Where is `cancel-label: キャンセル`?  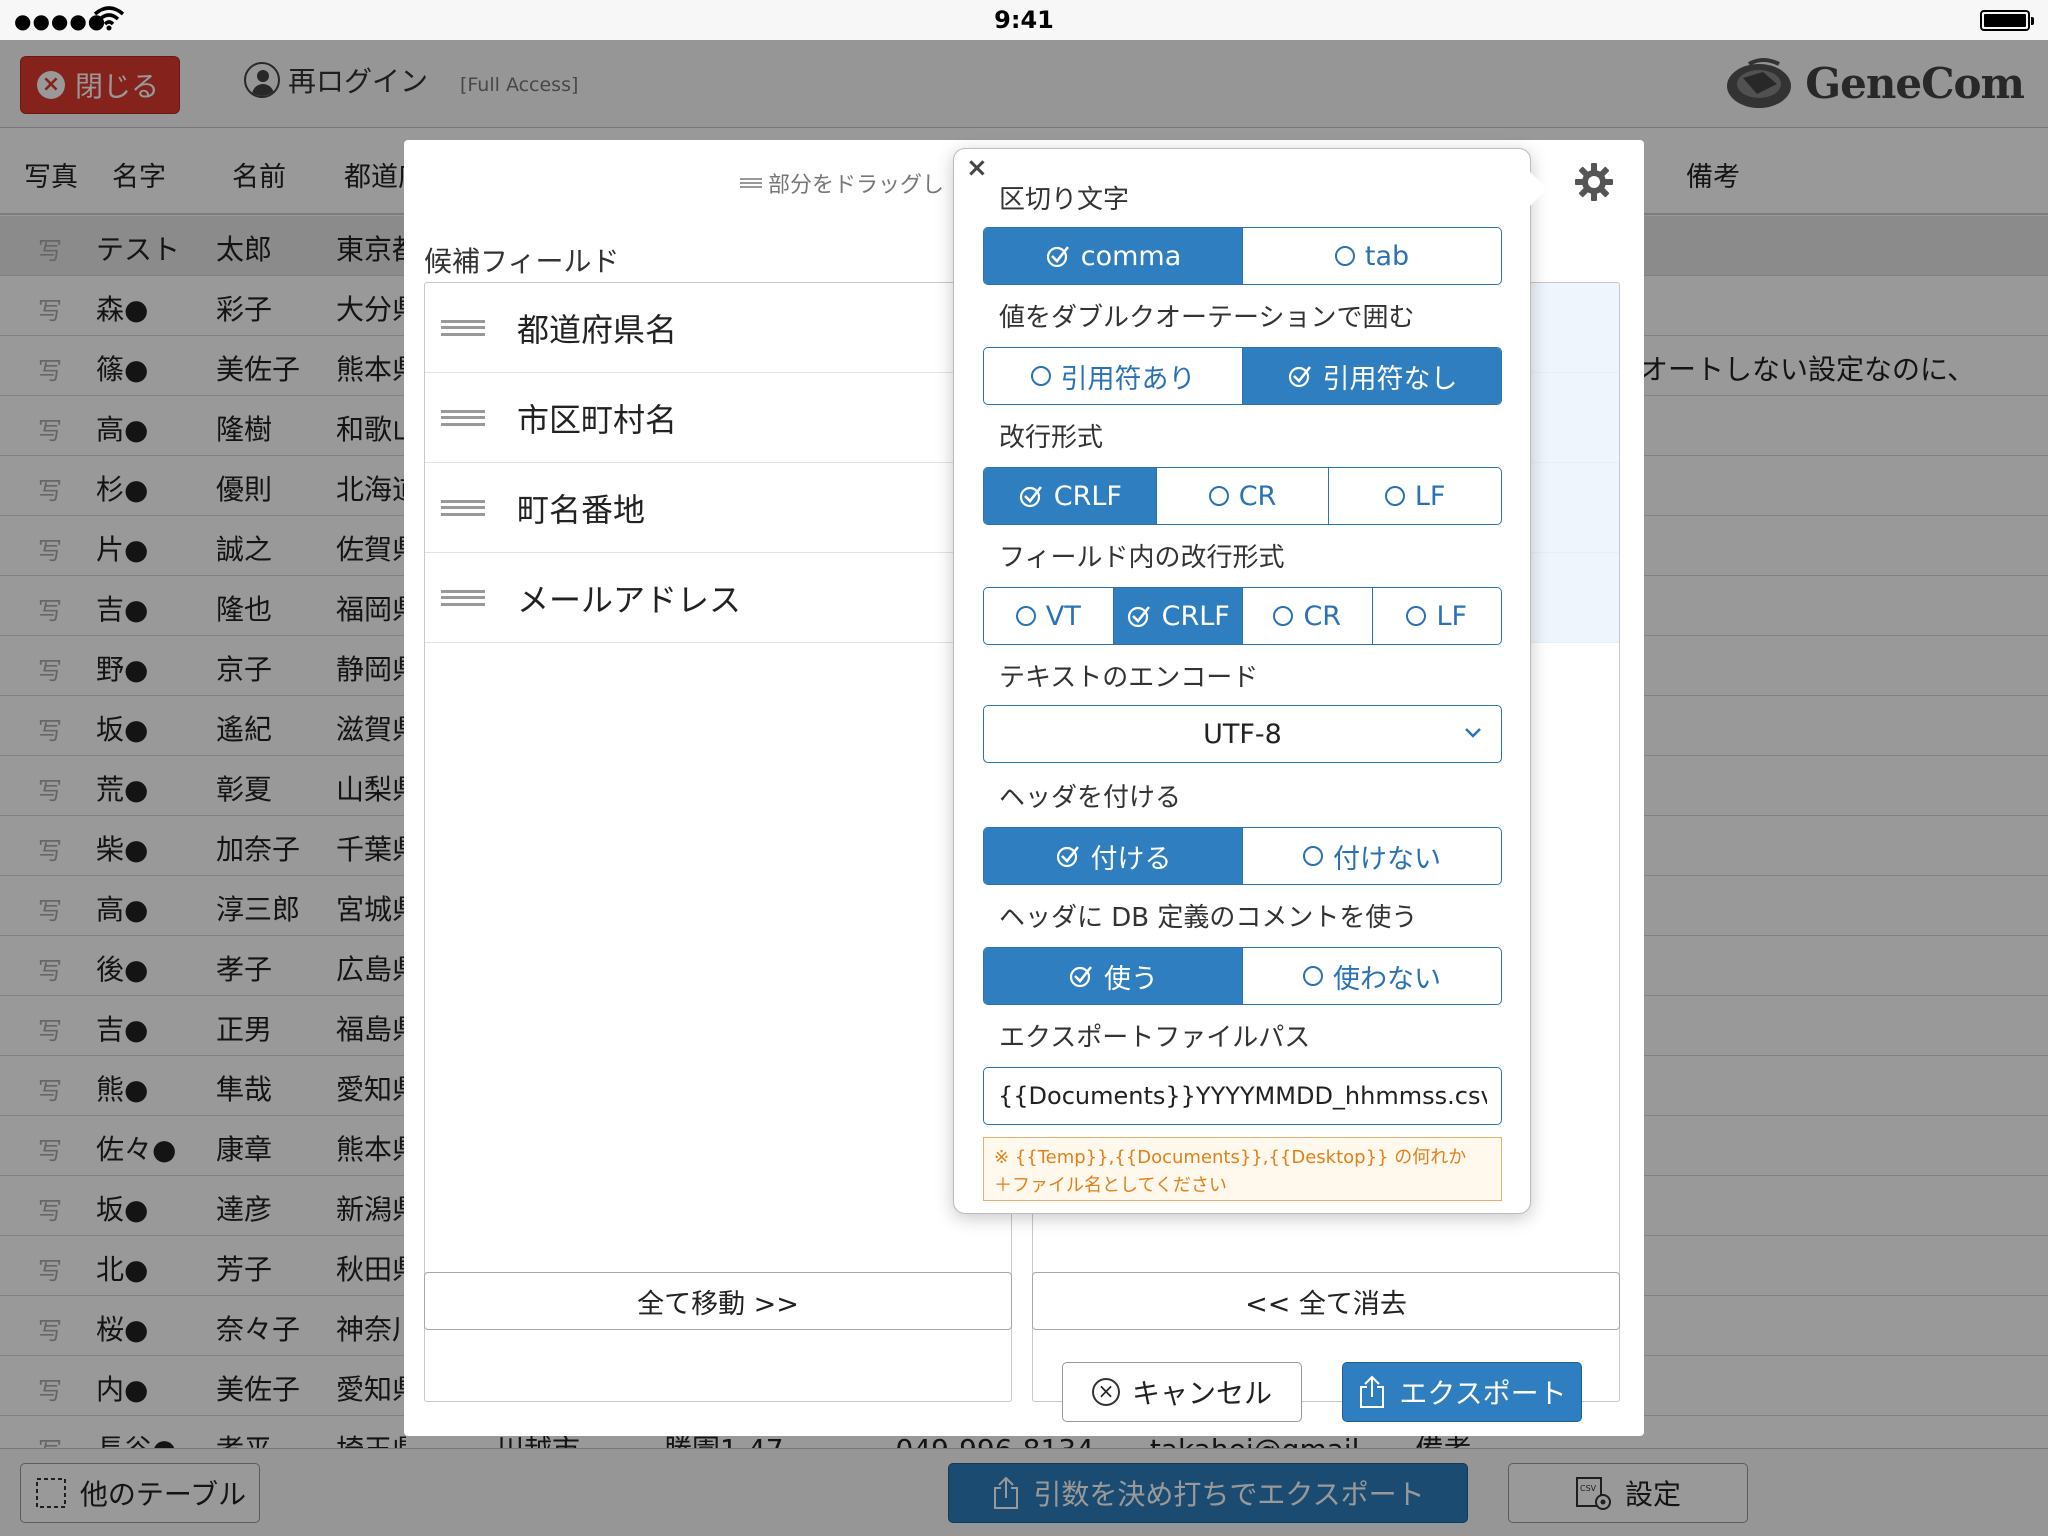
cancel-label: キャンセル is located at coordinates (1201, 1393).